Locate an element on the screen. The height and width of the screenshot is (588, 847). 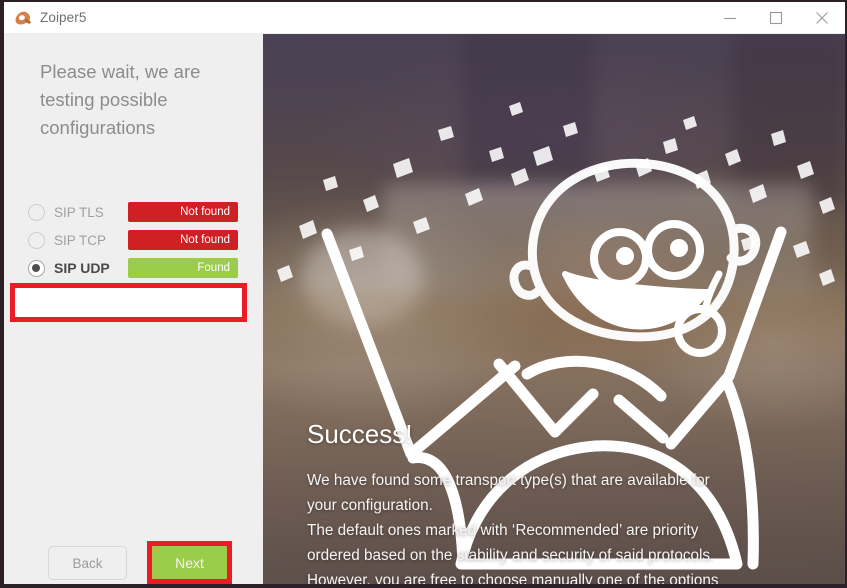
transport-row-sip-tcp: SIP TCP Not found is located at coordinates (133, 240).